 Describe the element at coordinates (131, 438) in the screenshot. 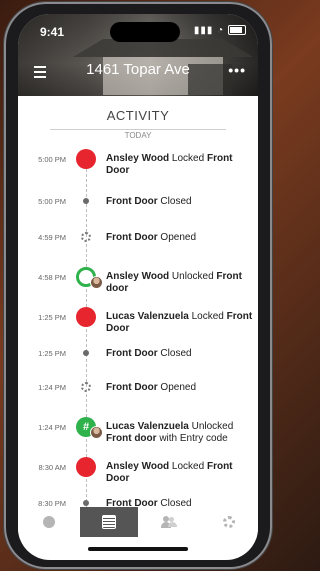

I see `event-subject: Front door` at that location.